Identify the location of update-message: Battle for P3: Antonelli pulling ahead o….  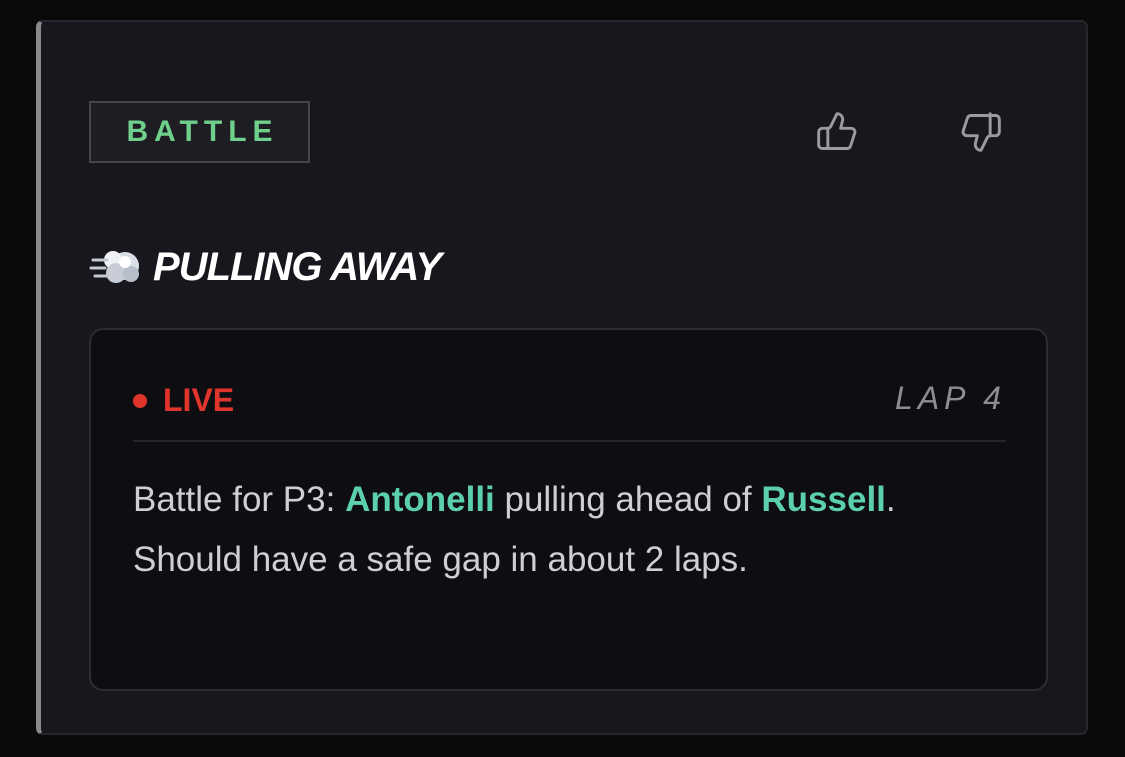
(543, 530).